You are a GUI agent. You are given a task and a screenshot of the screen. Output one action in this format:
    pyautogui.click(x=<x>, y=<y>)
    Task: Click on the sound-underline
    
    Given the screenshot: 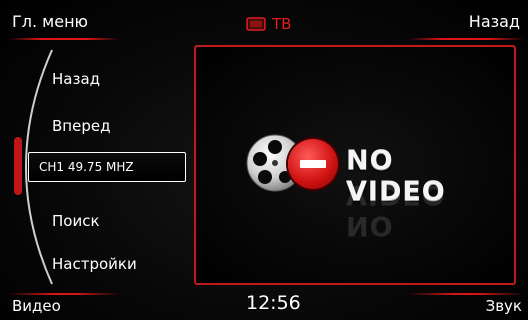 What is the action you would take?
    pyautogui.click(x=466, y=294)
    